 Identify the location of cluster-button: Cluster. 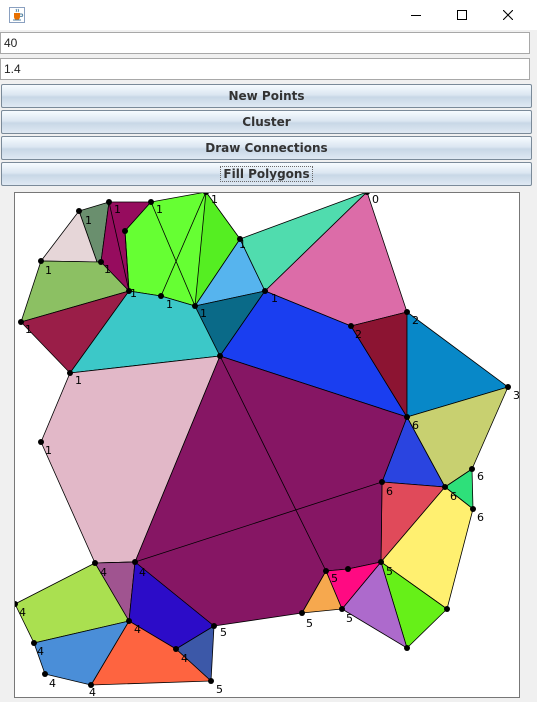
(266, 122).